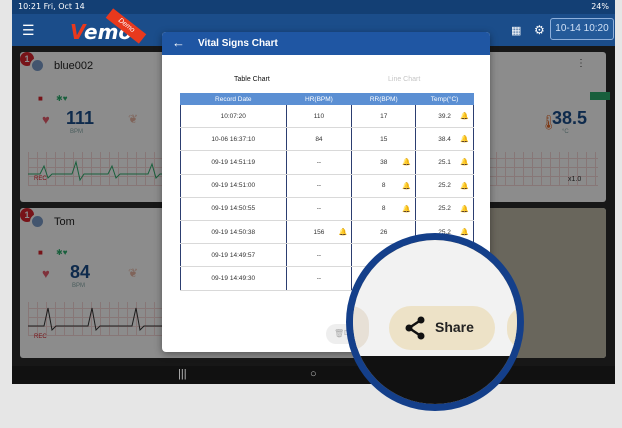 The height and width of the screenshot is (428, 622). What do you see at coordinates (182, 374) in the screenshot?
I see `recent-apps-icon: |||` at bounding box center [182, 374].